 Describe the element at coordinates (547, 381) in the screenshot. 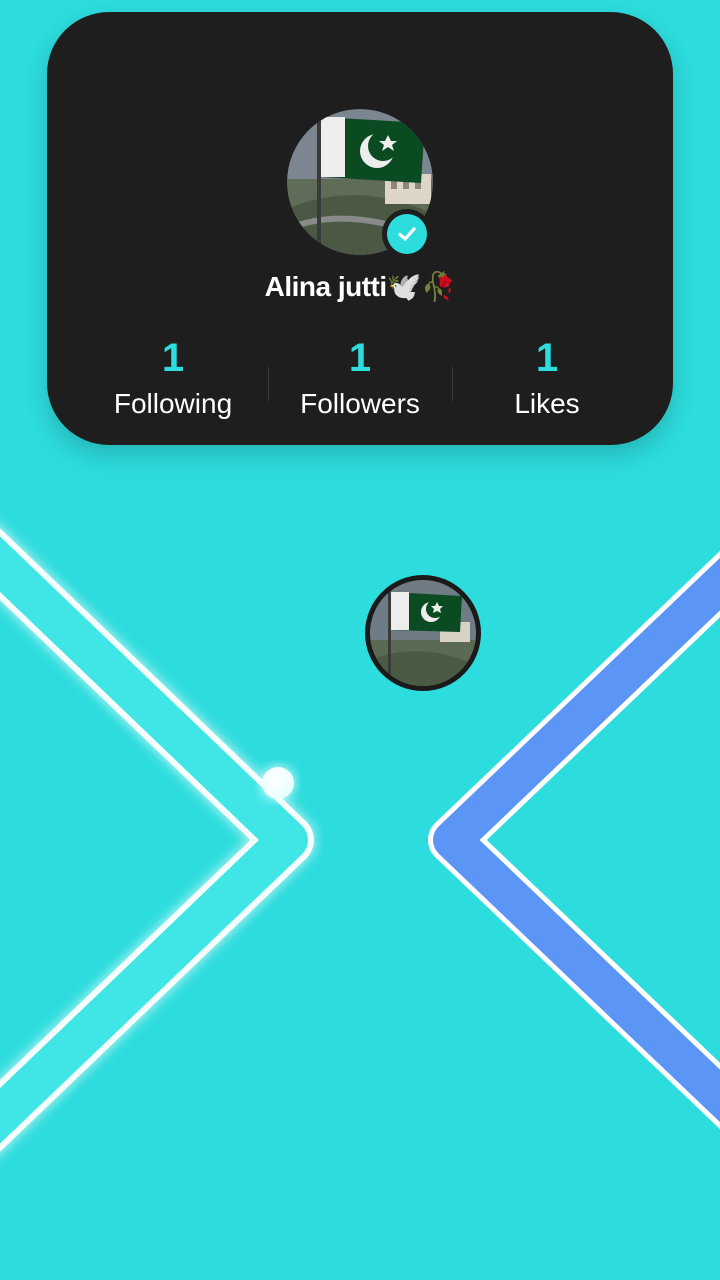

I see `stat-likes: 1 Likes` at that location.